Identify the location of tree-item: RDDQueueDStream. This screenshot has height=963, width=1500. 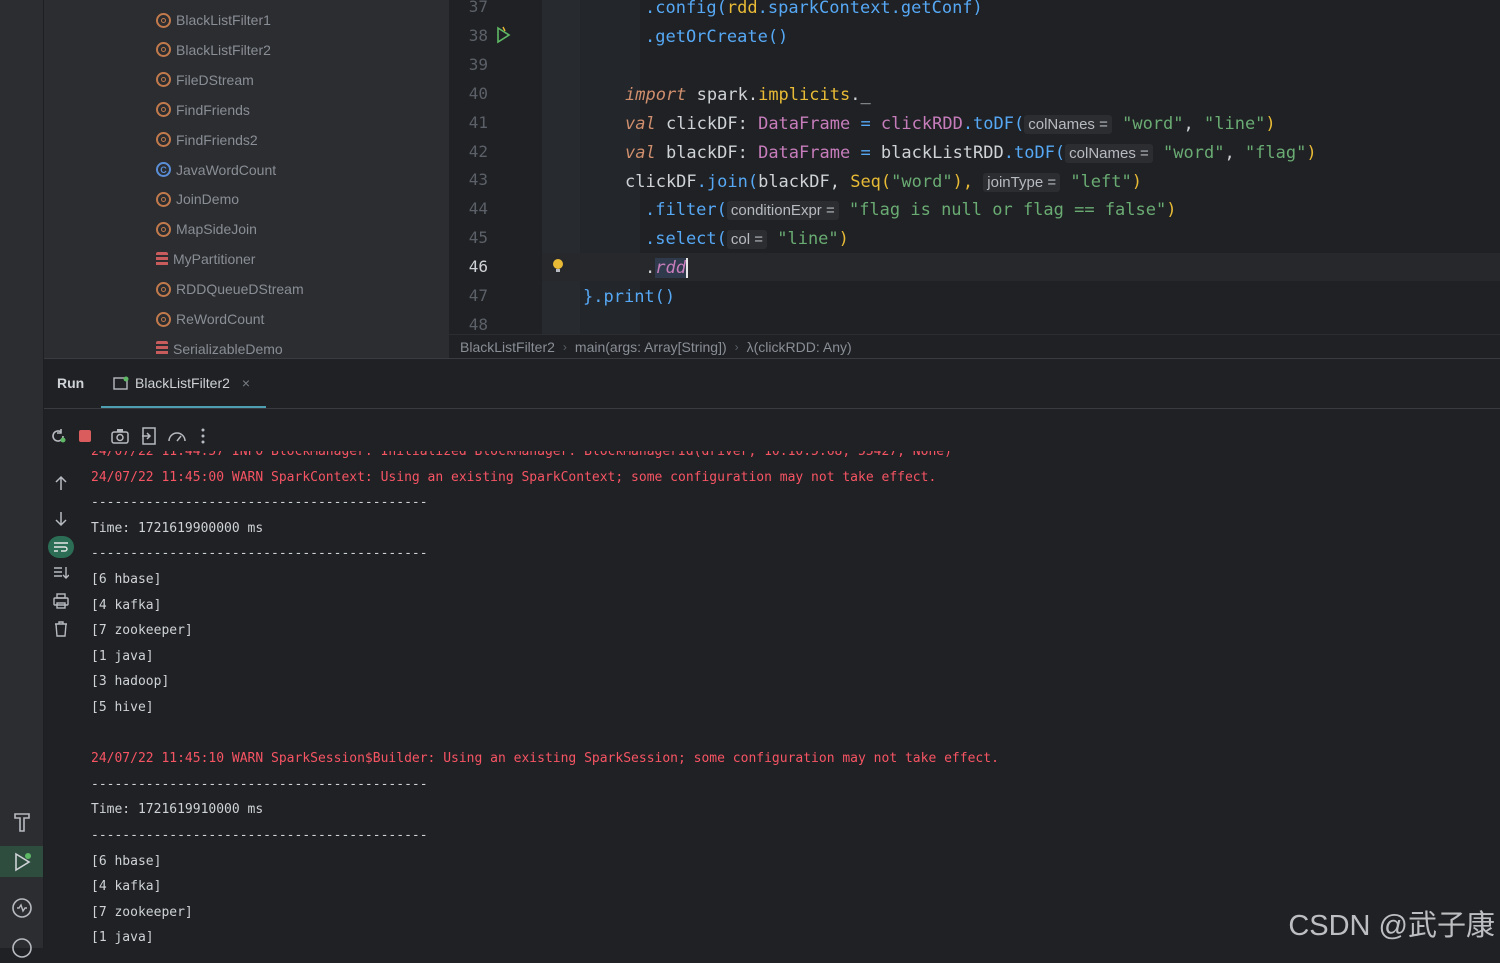
(230, 289).